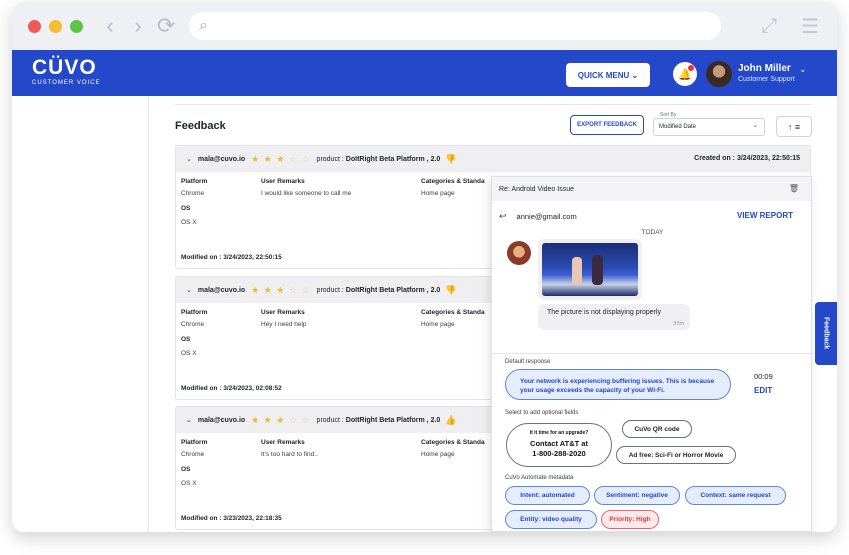  I want to click on sentiment-tag: Sentiment: negative, so click(637, 495).